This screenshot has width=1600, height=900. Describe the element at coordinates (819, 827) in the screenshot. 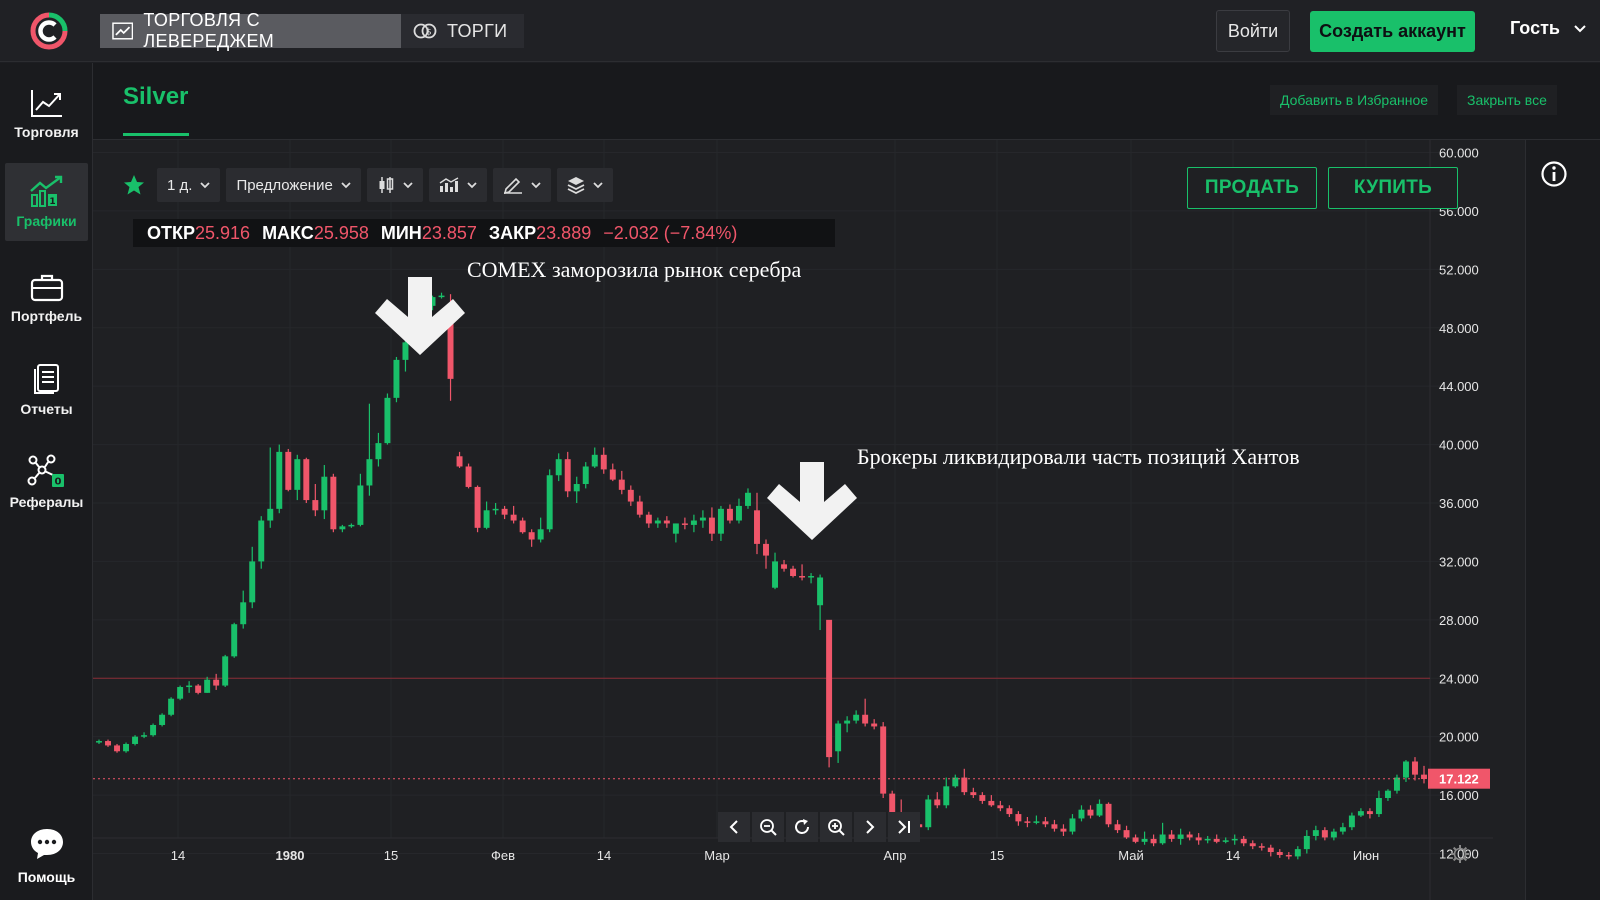

I see `chart-navigation` at that location.